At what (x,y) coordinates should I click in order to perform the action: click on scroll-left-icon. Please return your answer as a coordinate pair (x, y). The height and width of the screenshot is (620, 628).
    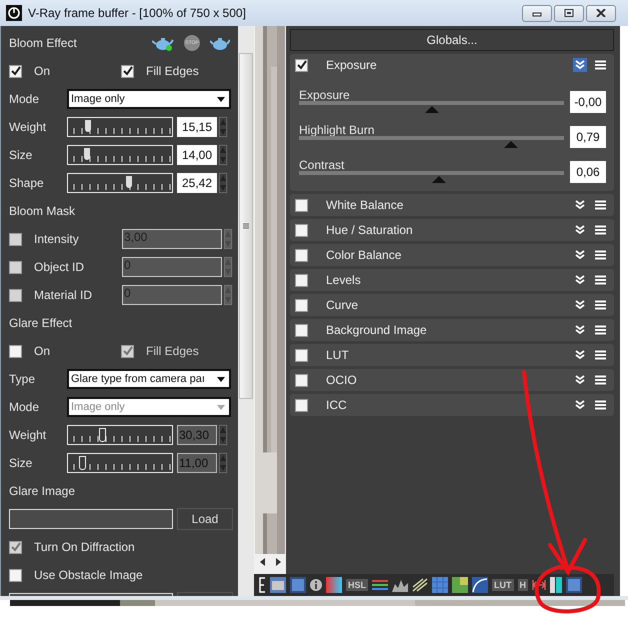
    Looking at the image, I should click on (262, 562).